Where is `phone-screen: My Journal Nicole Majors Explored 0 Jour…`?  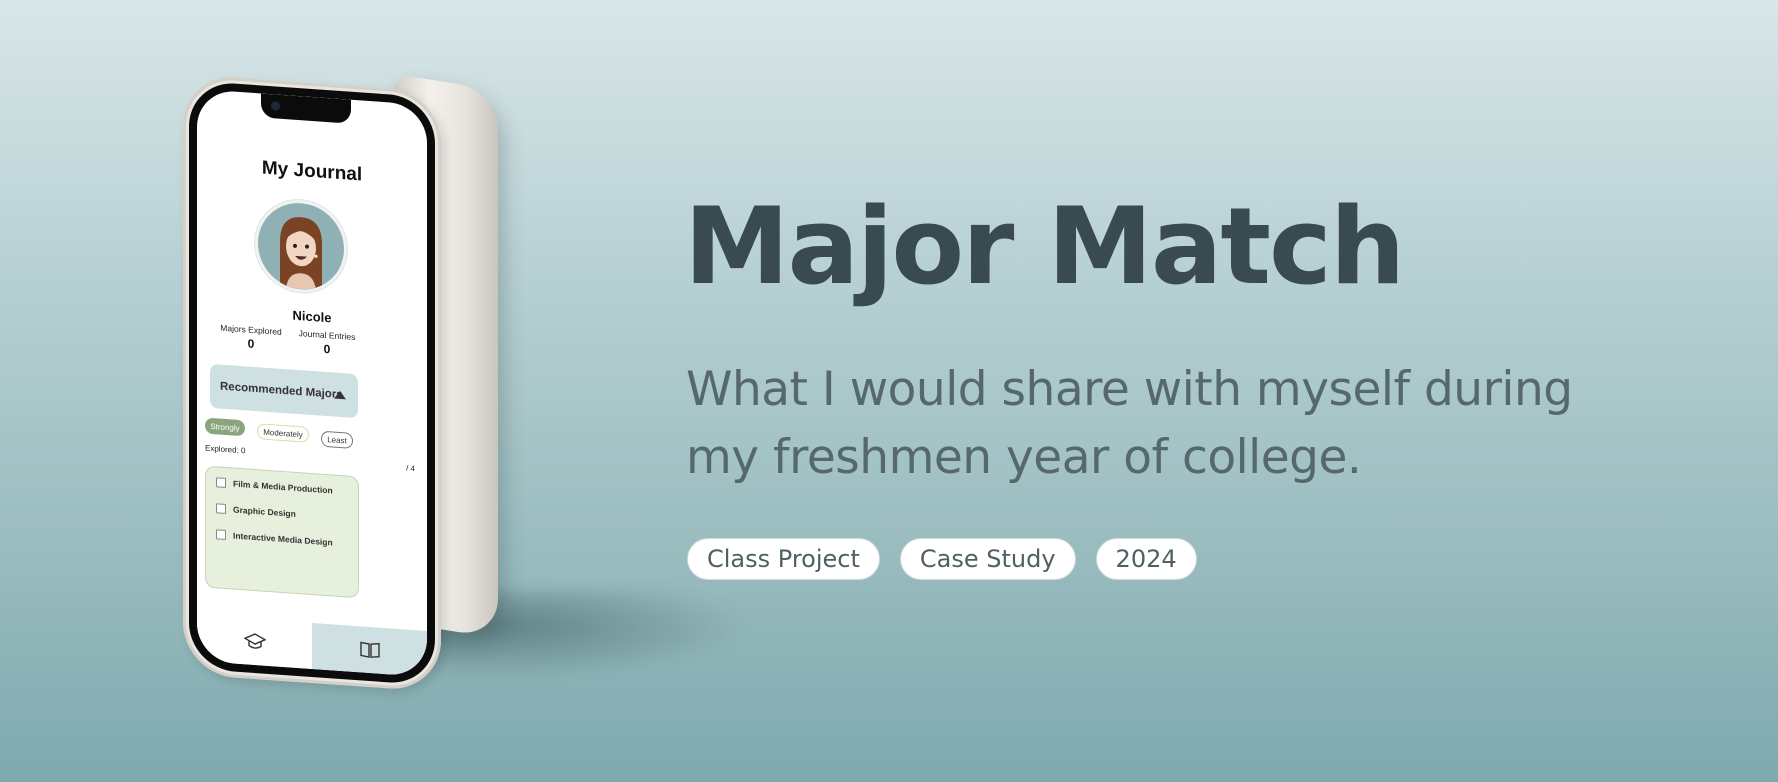 phone-screen: My Journal Nicole Majors Explored 0 Jour… is located at coordinates (312, 383).